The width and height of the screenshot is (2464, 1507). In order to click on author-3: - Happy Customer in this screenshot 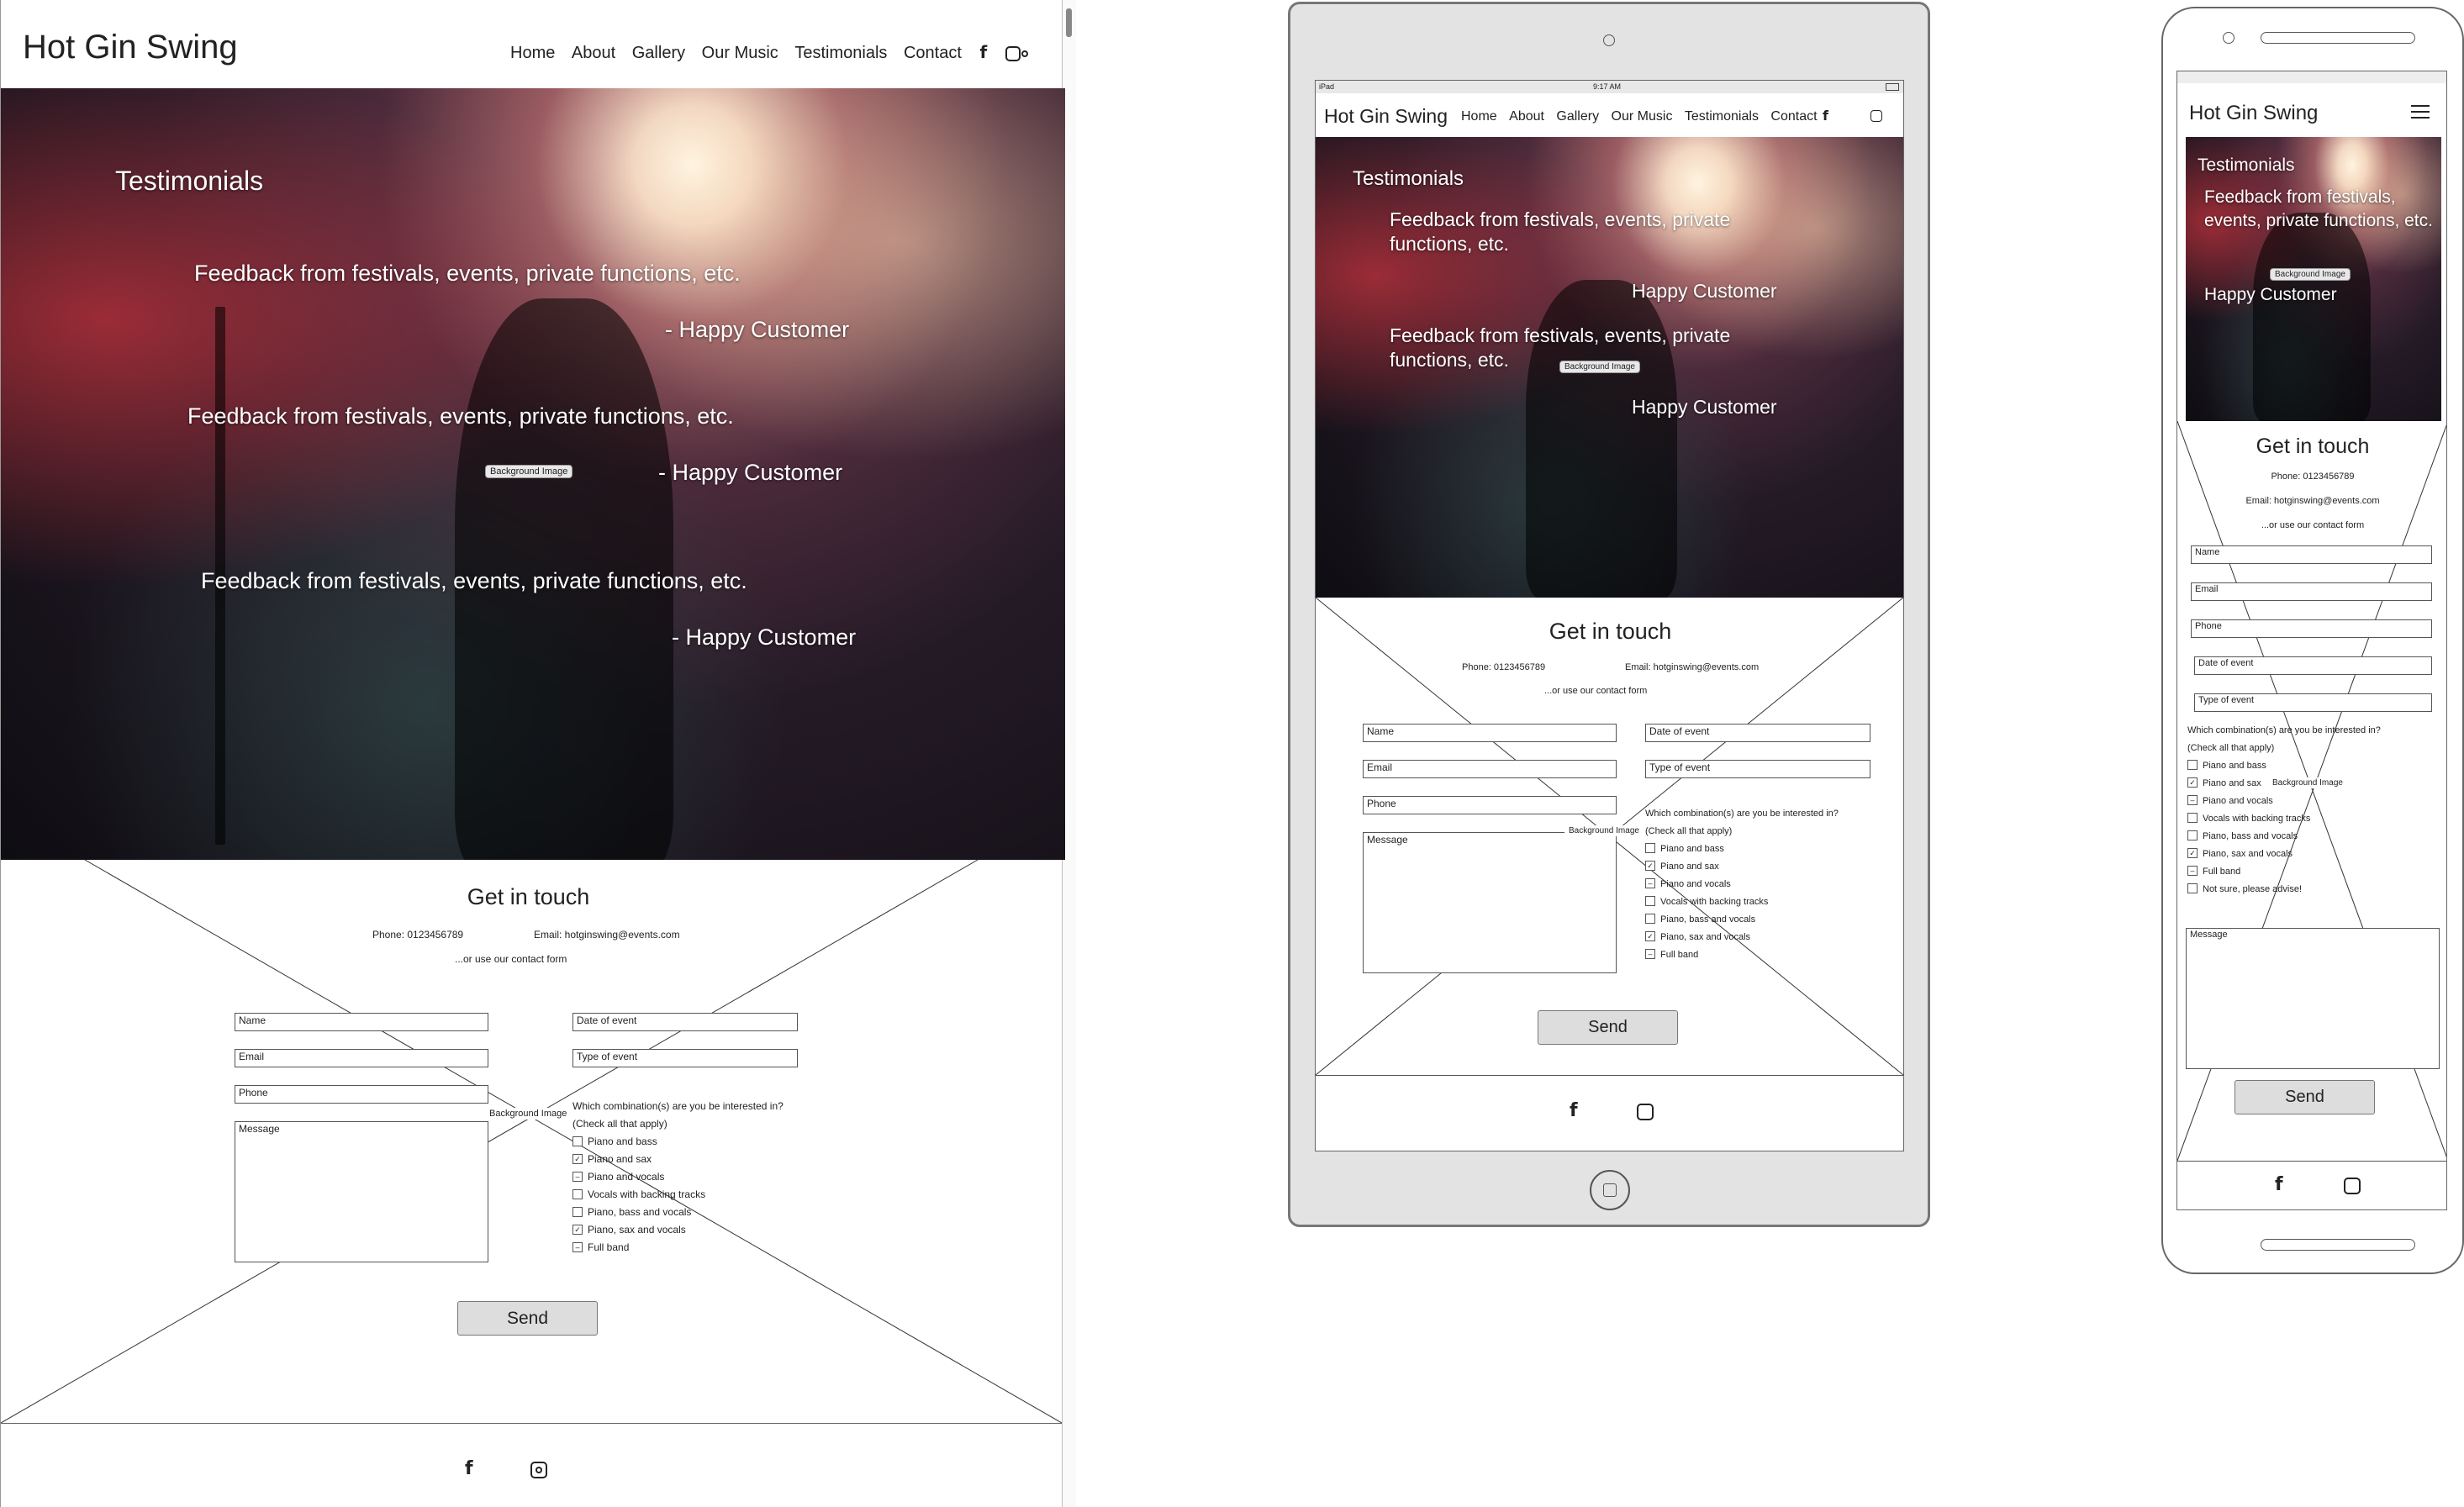, I will do `click(764, 637)`.